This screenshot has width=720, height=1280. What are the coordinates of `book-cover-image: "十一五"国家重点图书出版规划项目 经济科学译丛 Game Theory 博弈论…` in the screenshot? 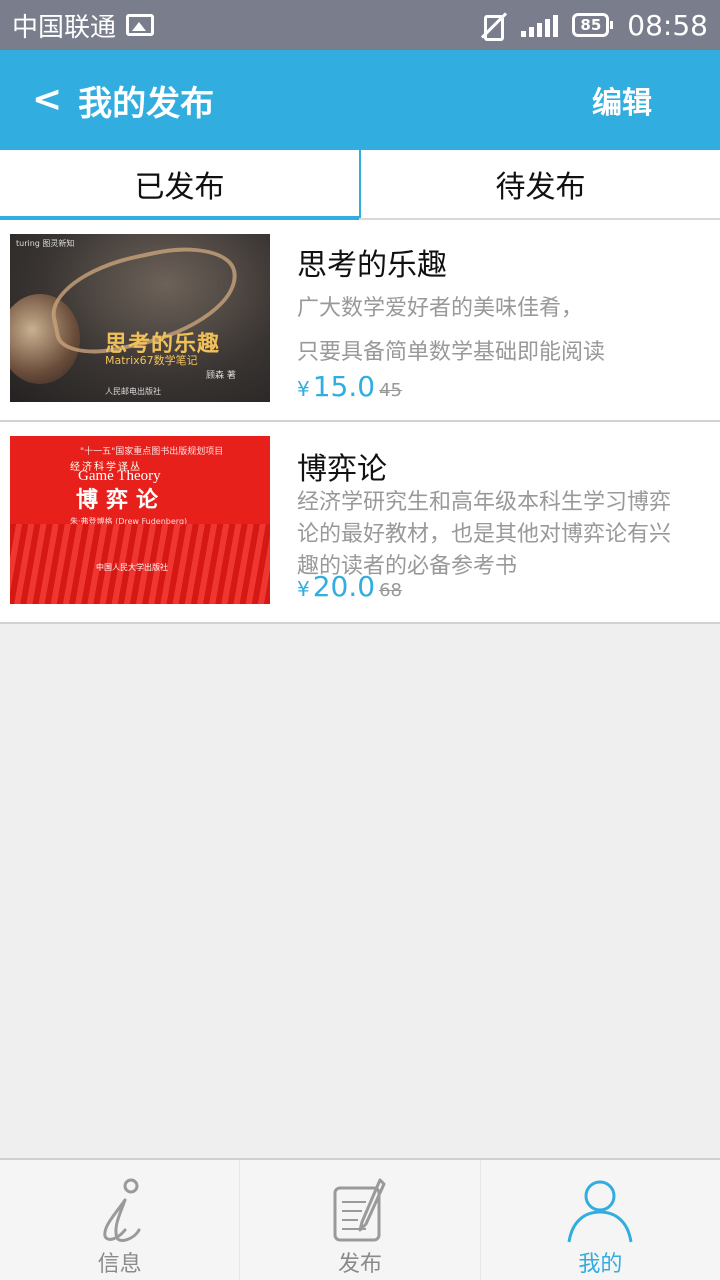 It's located at (140, 520).